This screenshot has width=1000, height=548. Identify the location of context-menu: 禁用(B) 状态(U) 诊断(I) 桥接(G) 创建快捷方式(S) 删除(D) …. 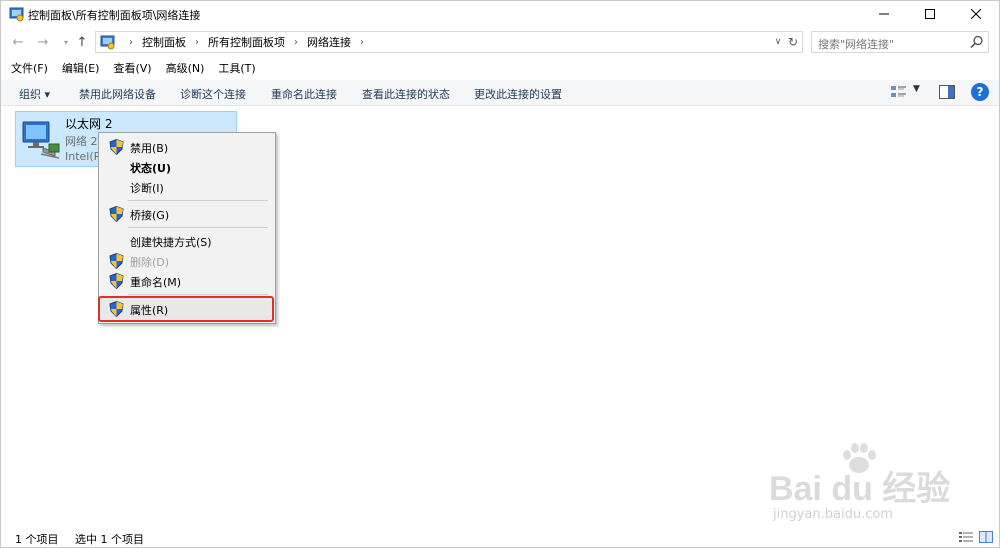
(187, 228).